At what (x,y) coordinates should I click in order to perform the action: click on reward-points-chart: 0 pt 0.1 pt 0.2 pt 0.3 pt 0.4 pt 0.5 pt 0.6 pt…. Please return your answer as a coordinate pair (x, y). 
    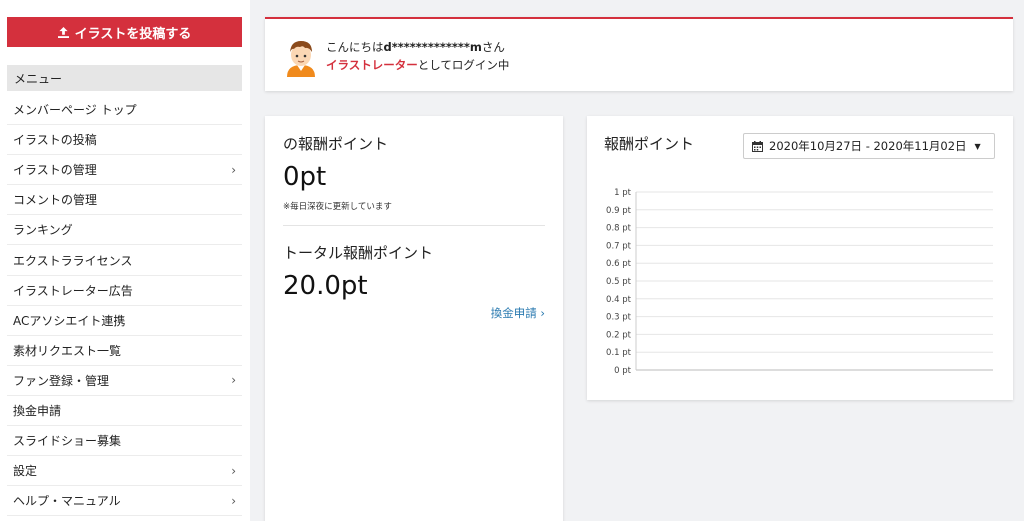
    Looking at the image, I should click on (799, 282).